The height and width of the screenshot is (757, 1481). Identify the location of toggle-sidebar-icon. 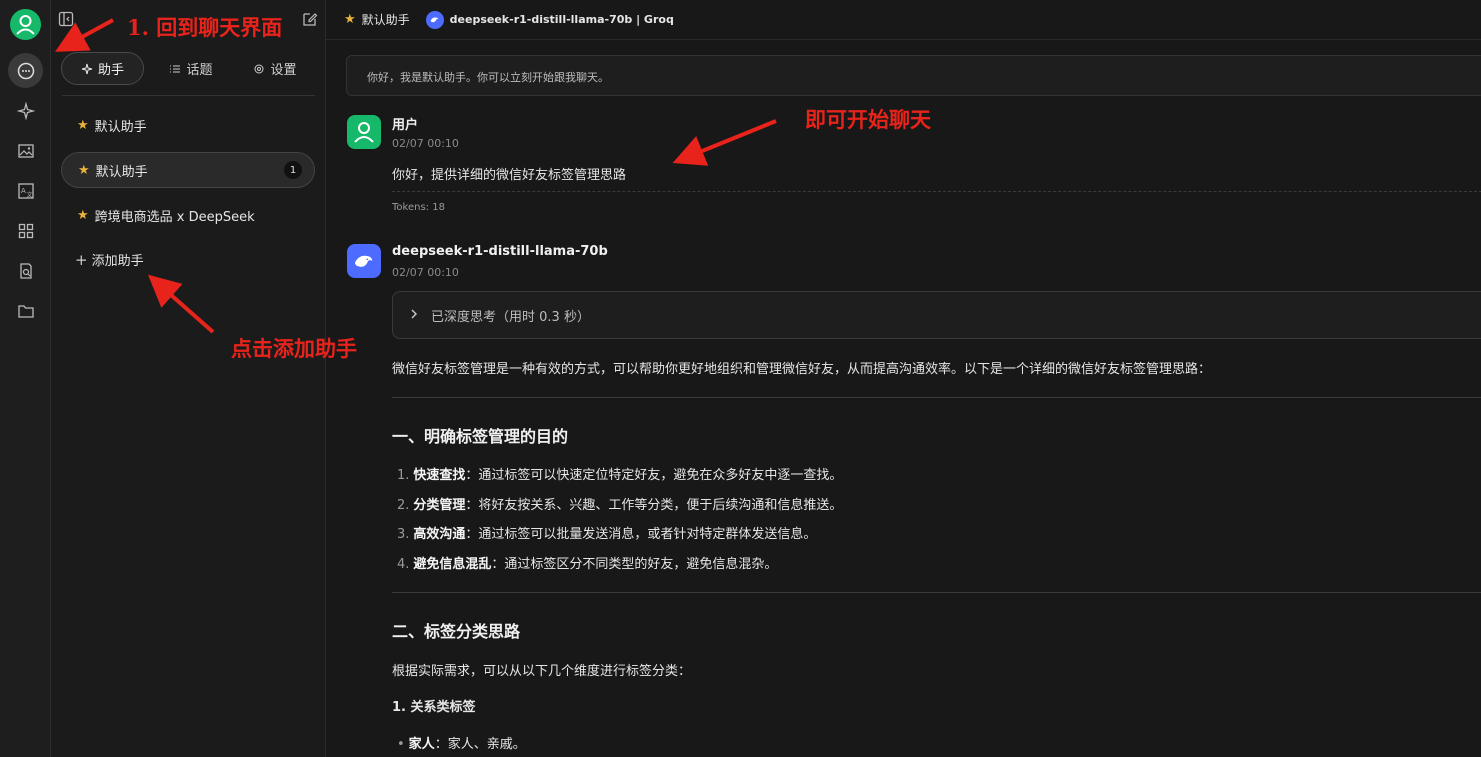
(66, 19).